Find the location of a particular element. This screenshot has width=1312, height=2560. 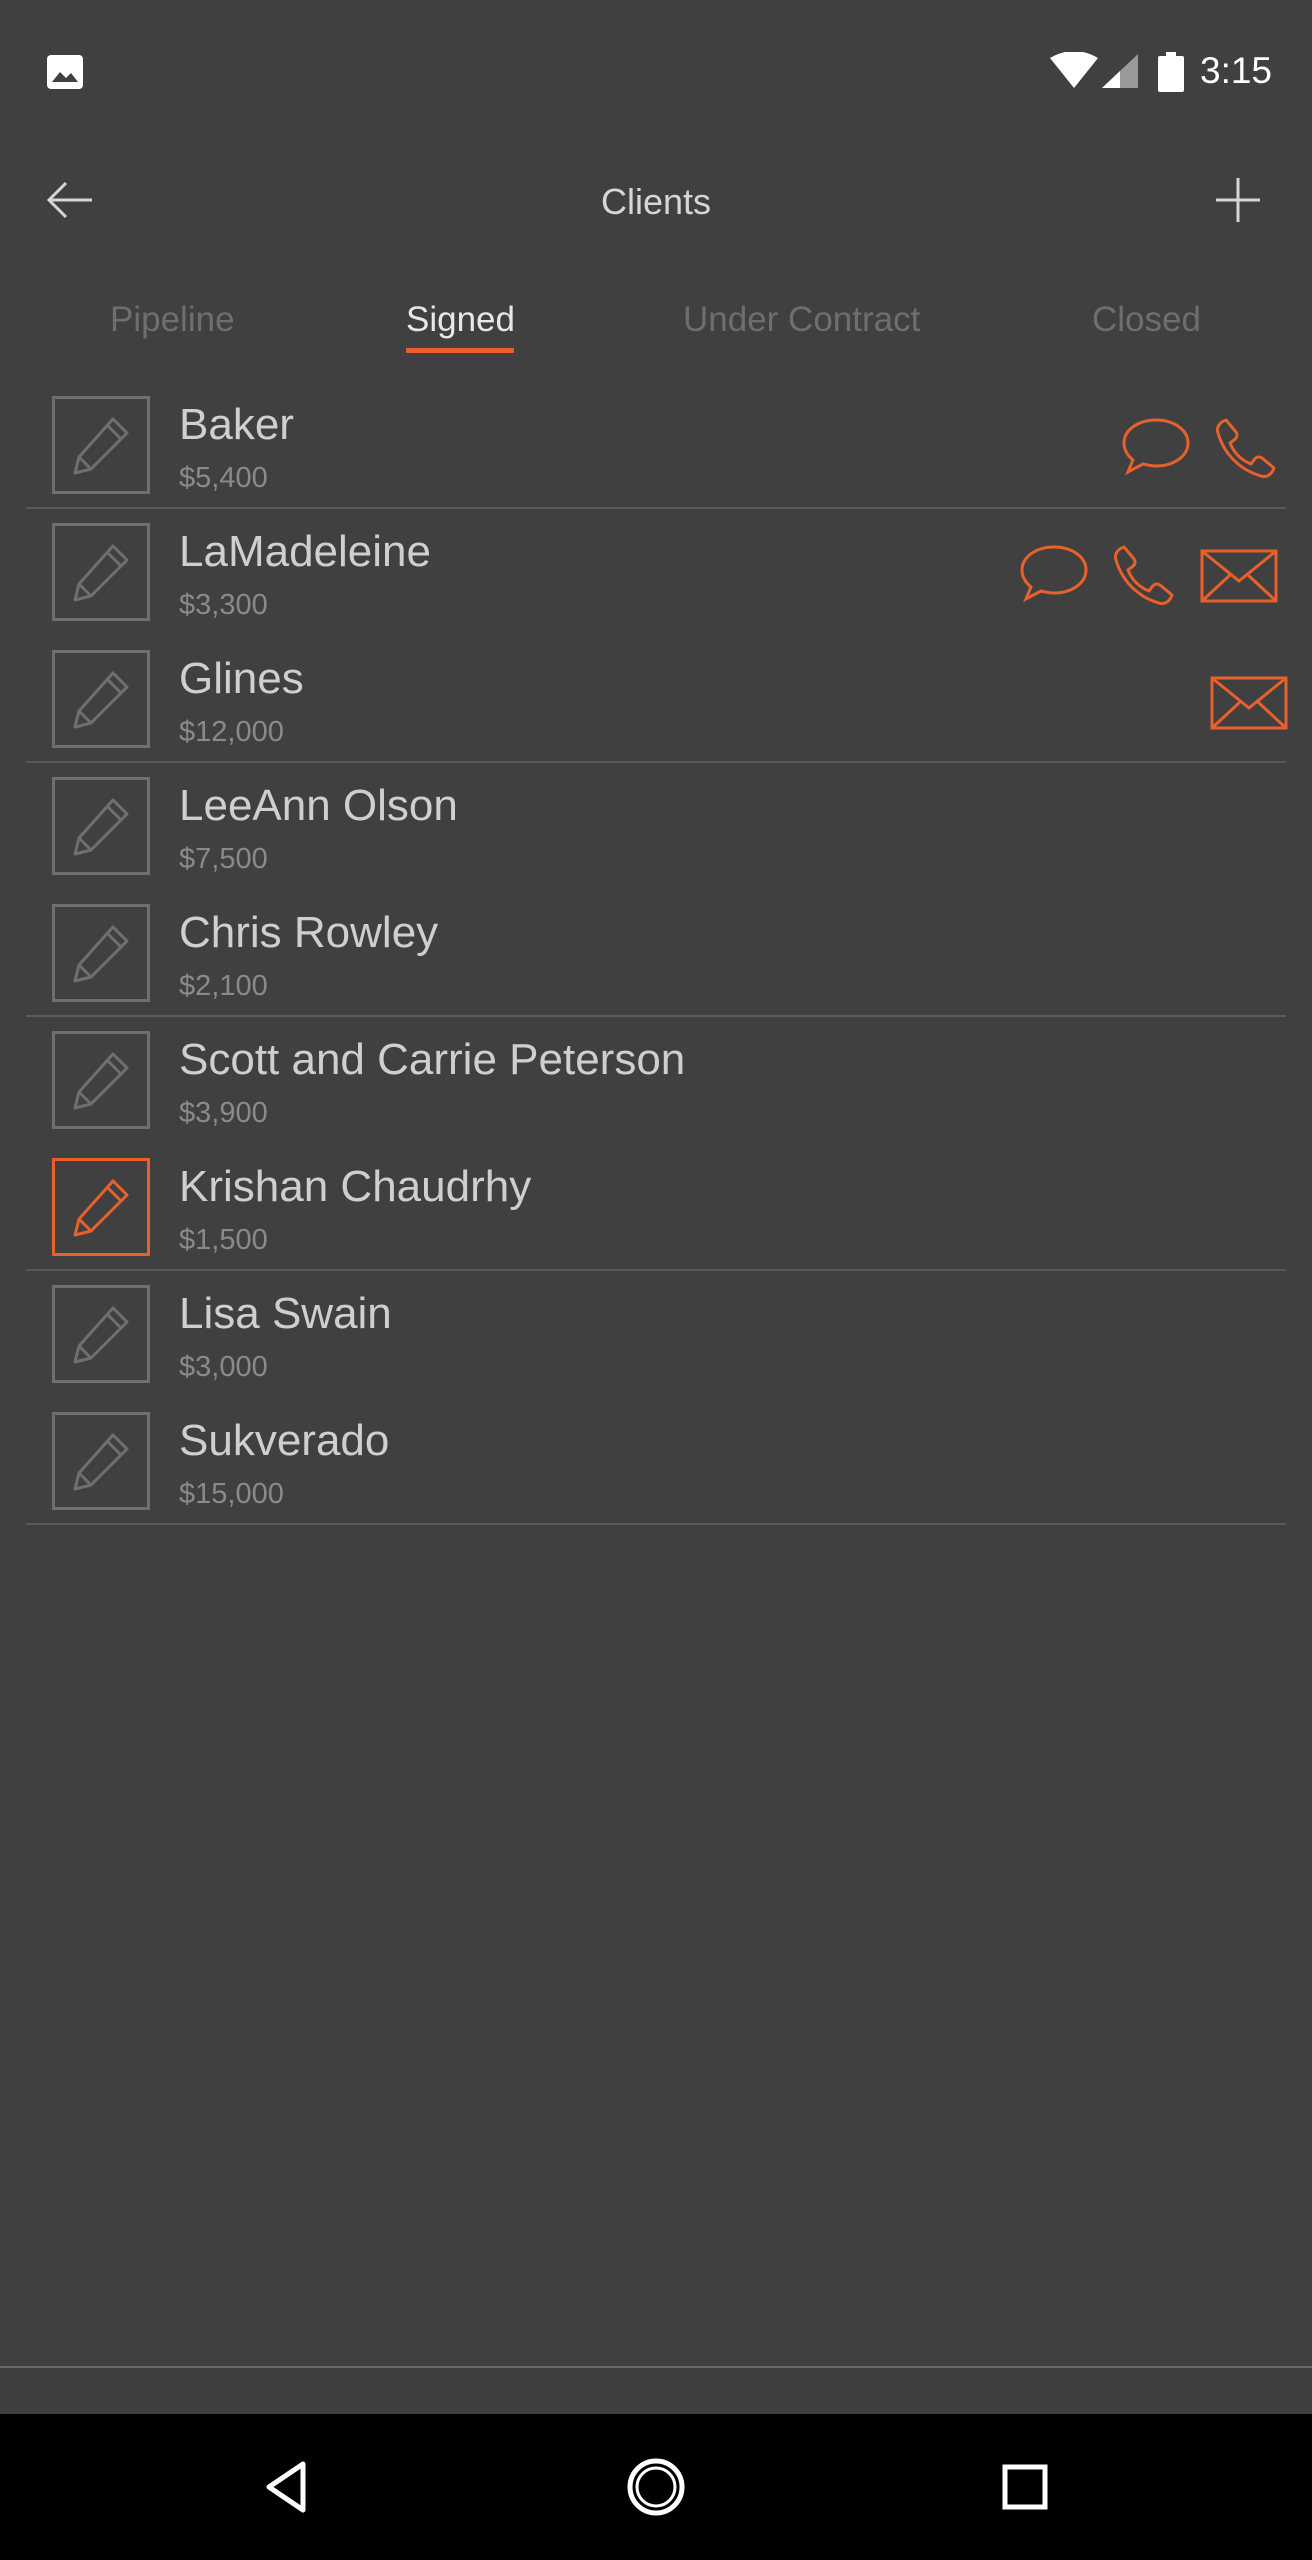

client-name: Lisa Swain is located at coordinates (285, 1313).